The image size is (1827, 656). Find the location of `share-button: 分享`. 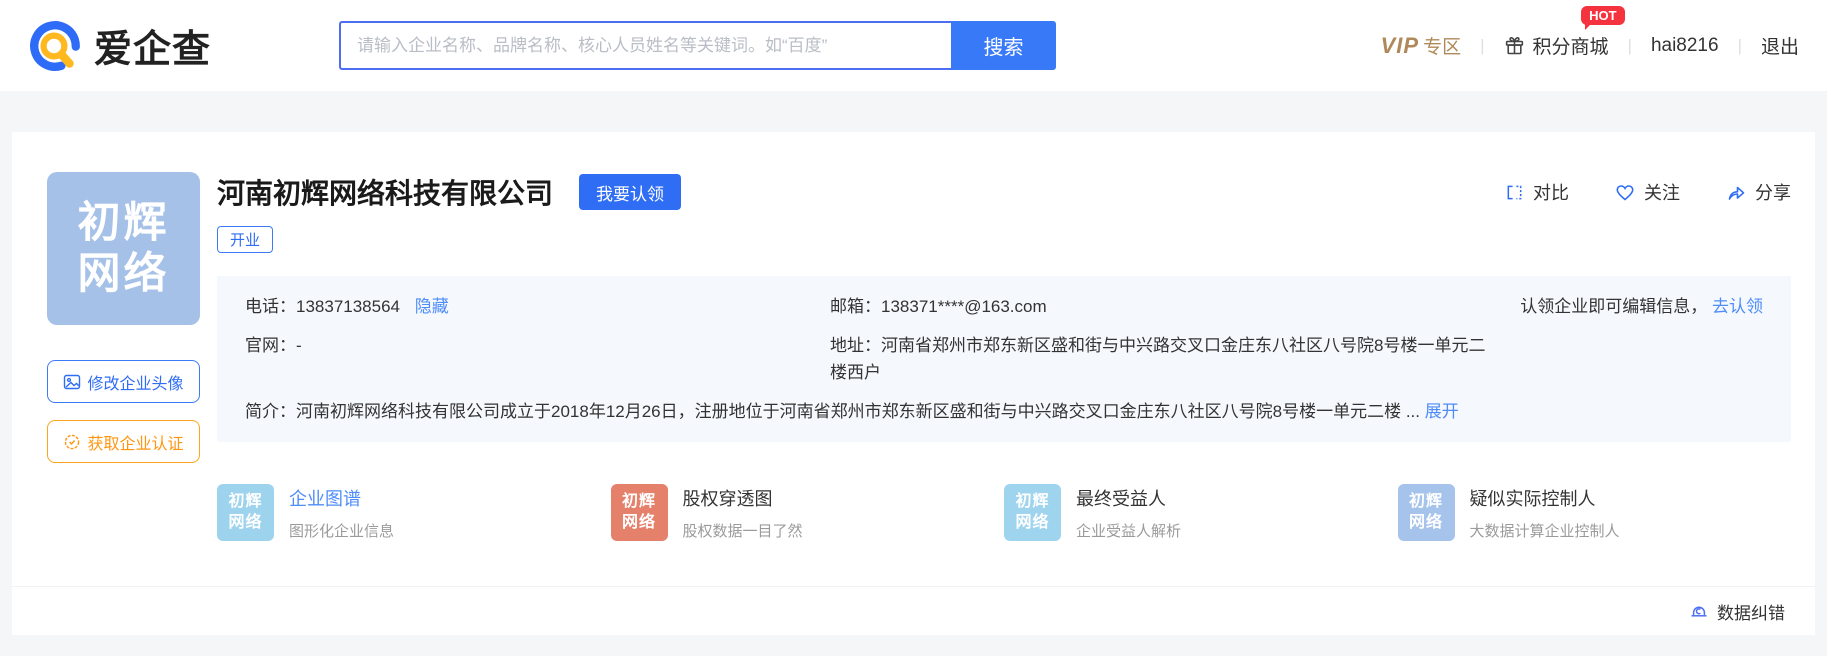

share-button: 分享 is located at coordinates (1758, 192).